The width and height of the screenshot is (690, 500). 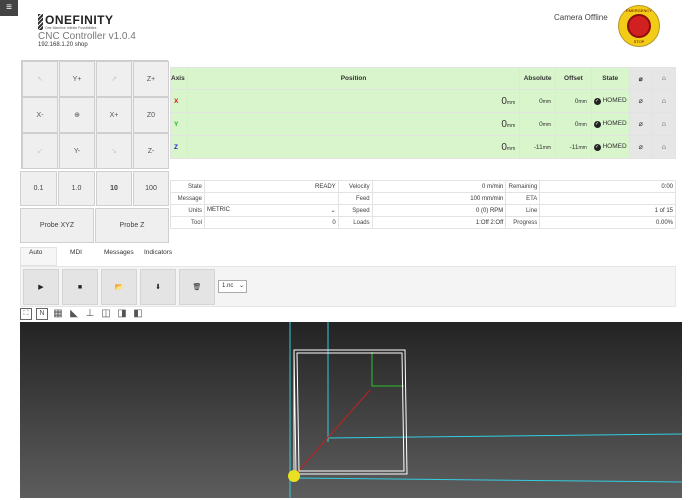 I want to click on message-value, so click(x=271, y=198).